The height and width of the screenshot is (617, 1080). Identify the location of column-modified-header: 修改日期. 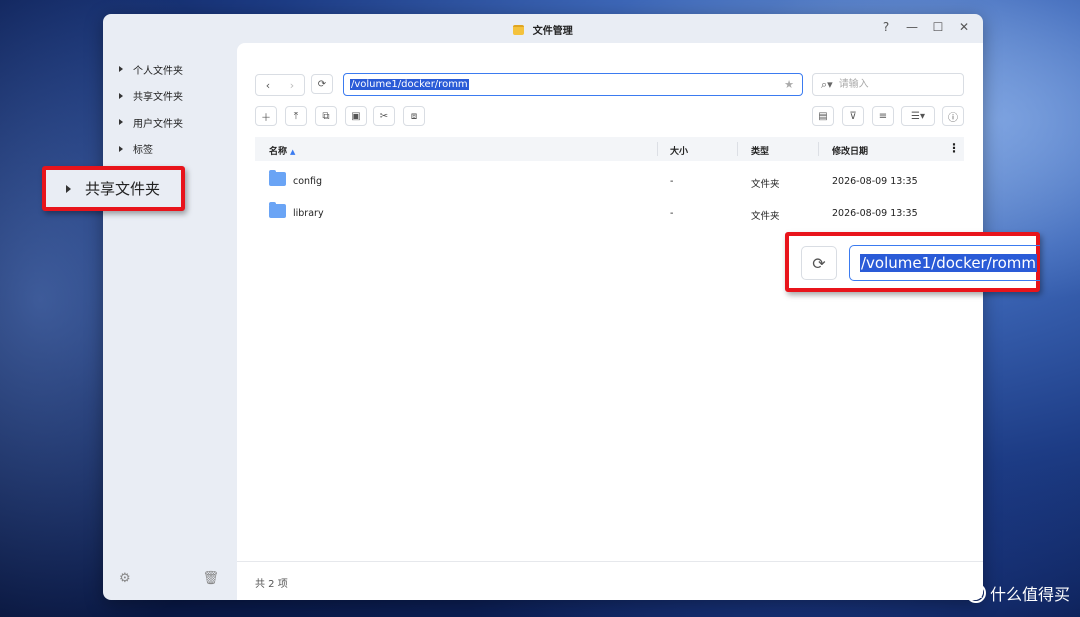
(850, 150).